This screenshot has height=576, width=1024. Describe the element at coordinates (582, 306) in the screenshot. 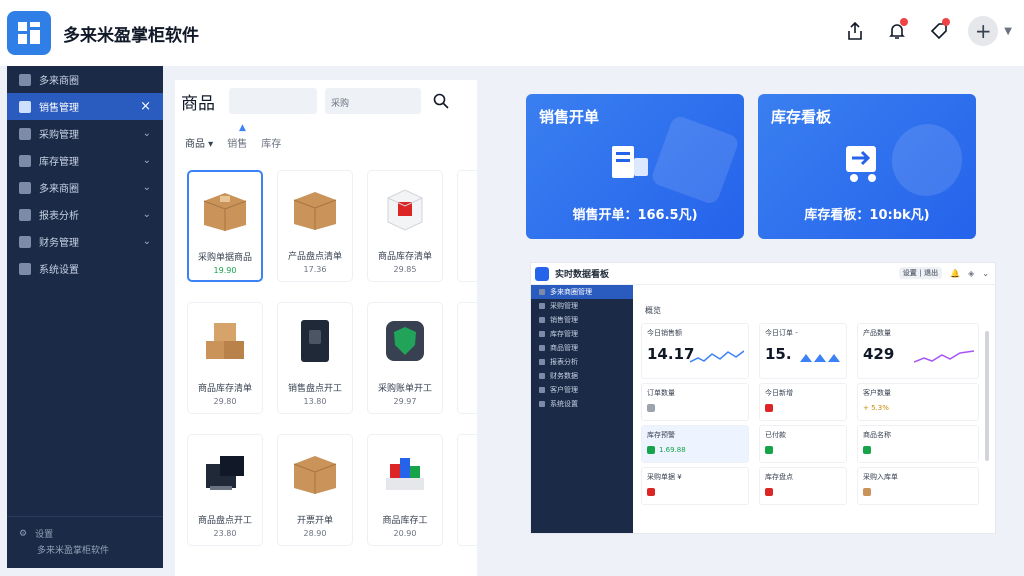

I see `embed-sidebar-item: 采购管理` at that location.